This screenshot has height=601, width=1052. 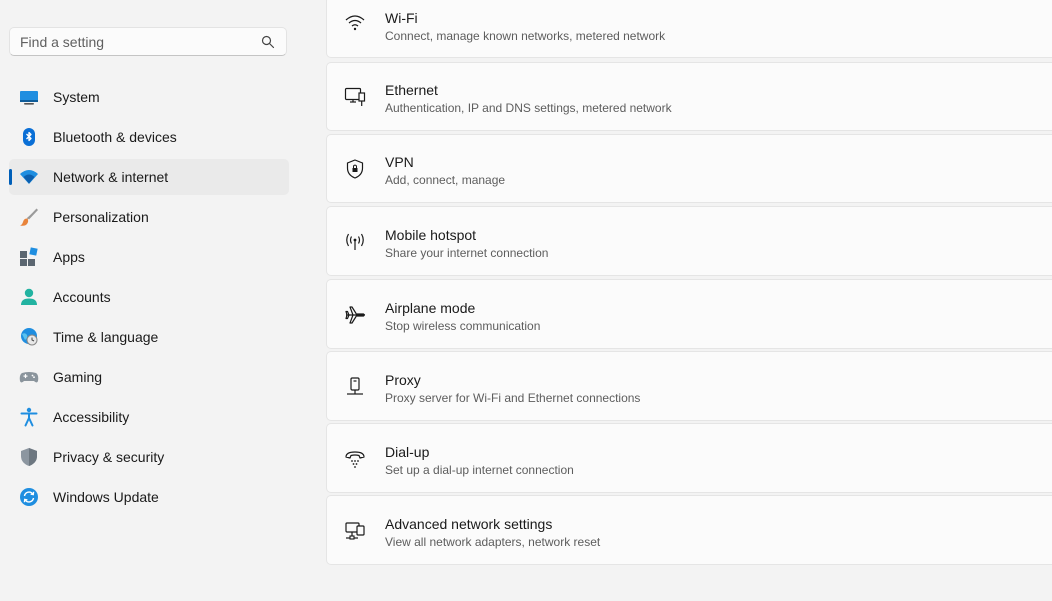 What do you see at coordinates (355, 169) in the screenshot?
I see `vpn-shield-icon` at bounding box center [355, 169].